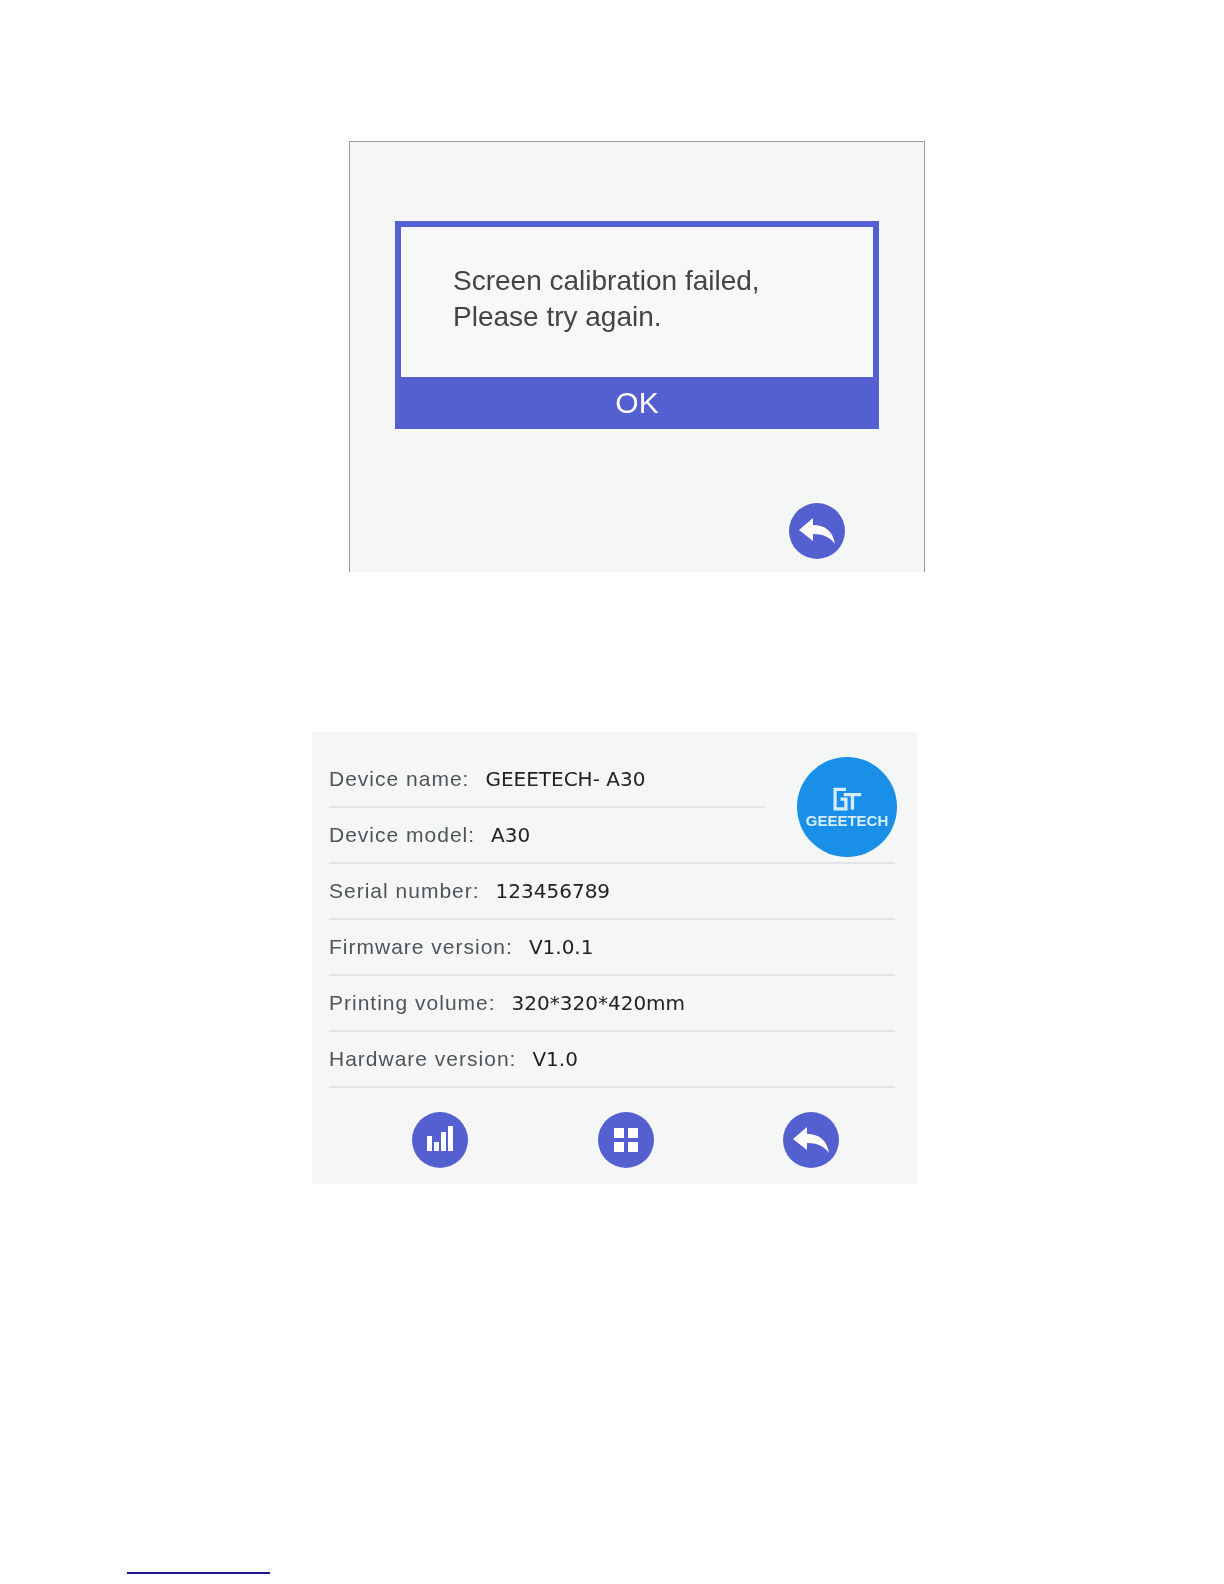 This screenshot has width=1224, height=1584. What do you see at coordinates (423, 1059) in the screenshot?
I see `field-label: Hardware version:` at bounding box center [423, 1059].